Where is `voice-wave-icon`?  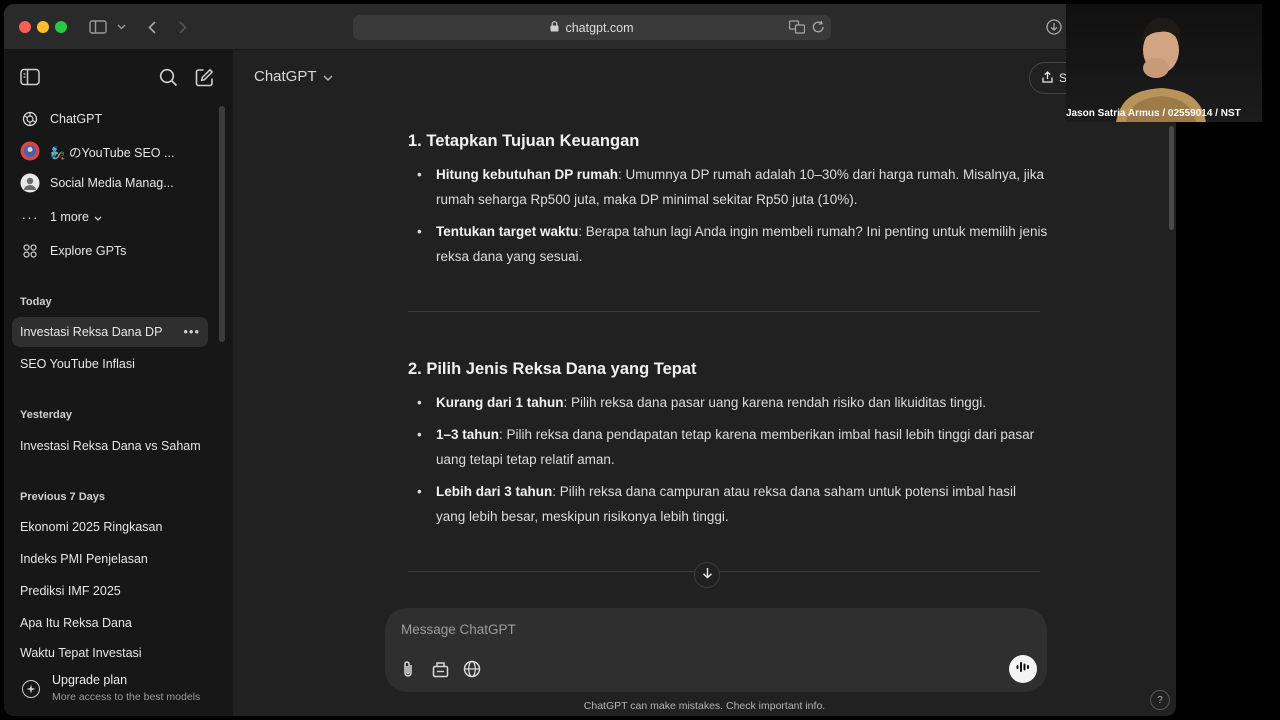
voice-wave-icon is located at coordinates (1023, 669).